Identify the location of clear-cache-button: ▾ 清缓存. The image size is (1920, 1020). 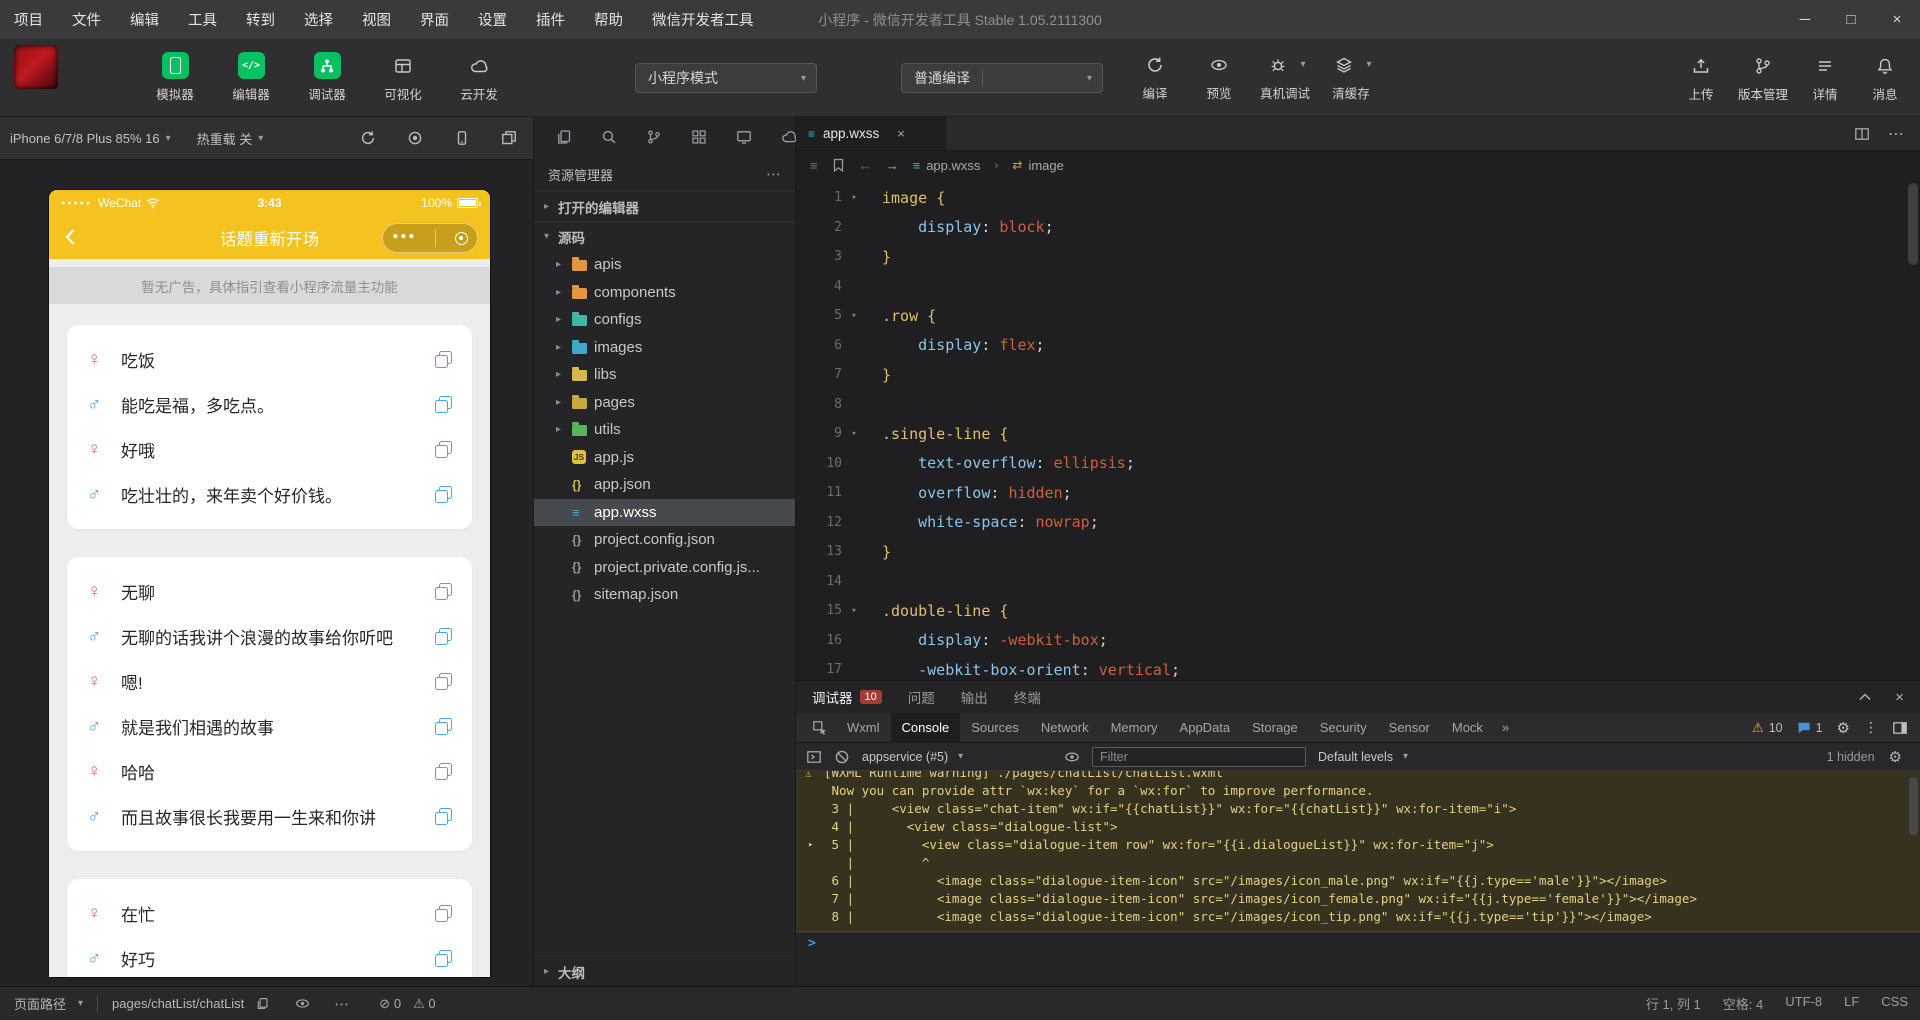
(1351, 76).